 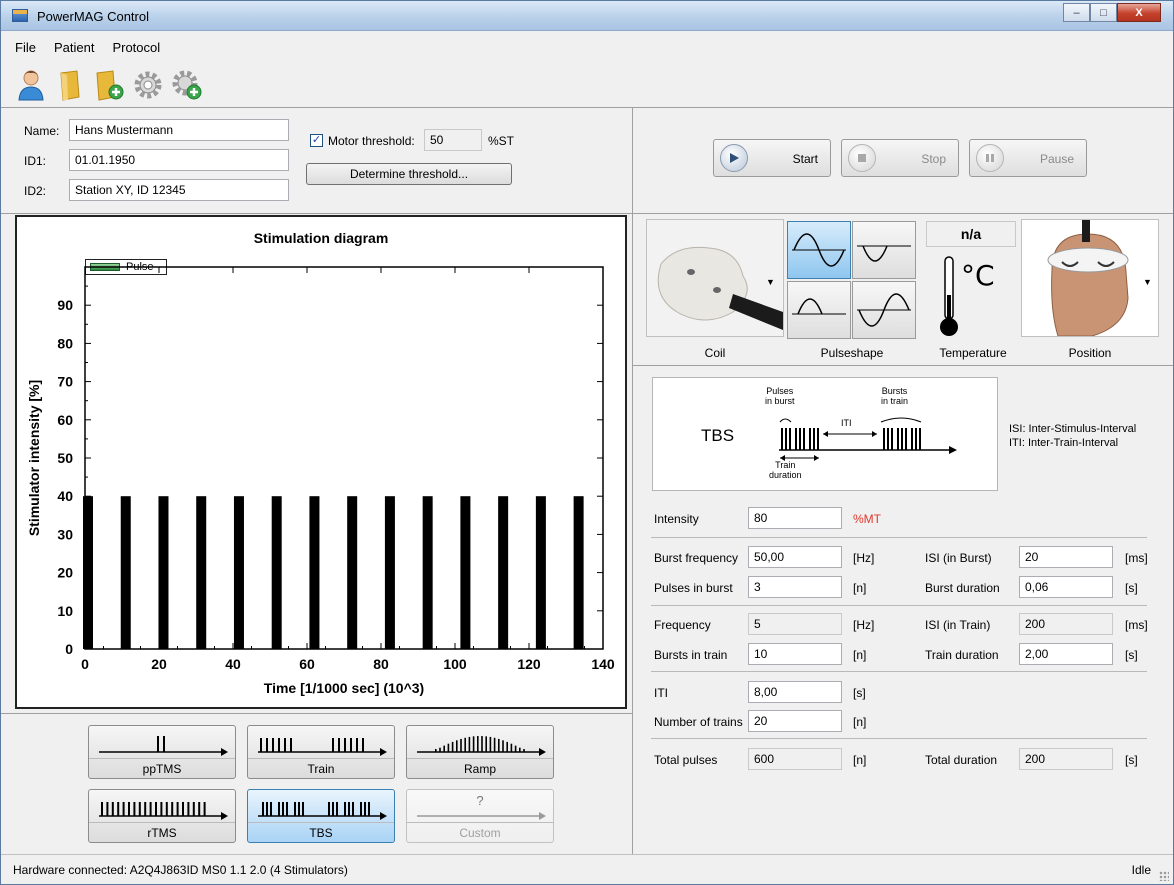 What do you see at coordinates (381, 664) in the screenshot?
I see `x-tick-label: 80` at bounding box center [381, 664].